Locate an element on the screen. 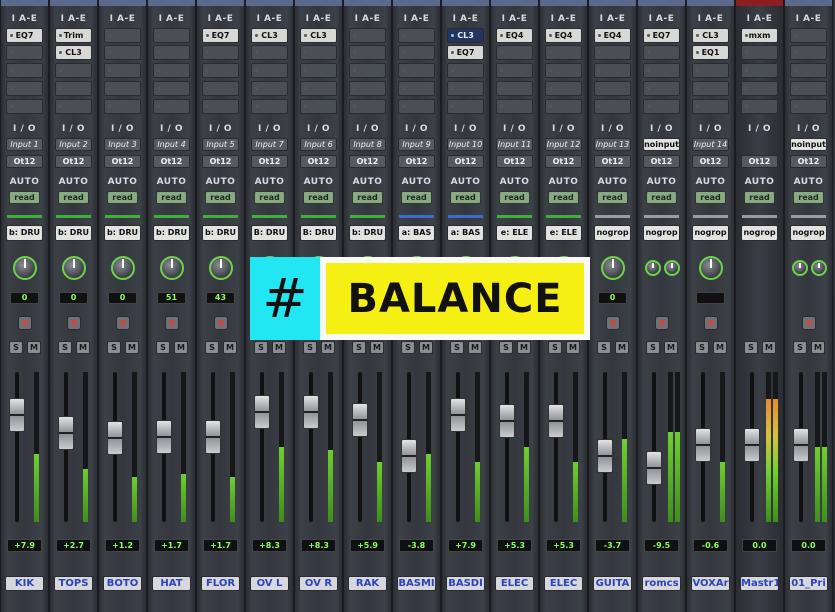 Image resolution: width=835 pixels, height=612 pixels. track-name: KIK is located at coordinates (24, 583).